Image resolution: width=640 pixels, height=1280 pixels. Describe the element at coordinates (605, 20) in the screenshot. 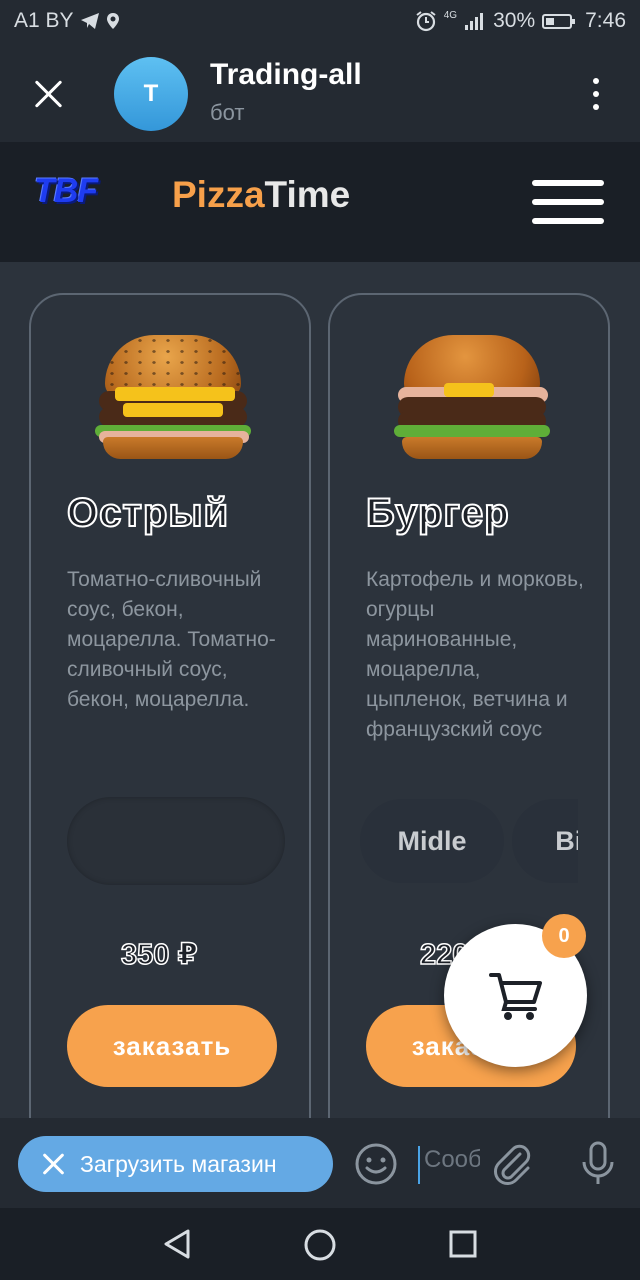

I see `clock: 7:46` at that location.